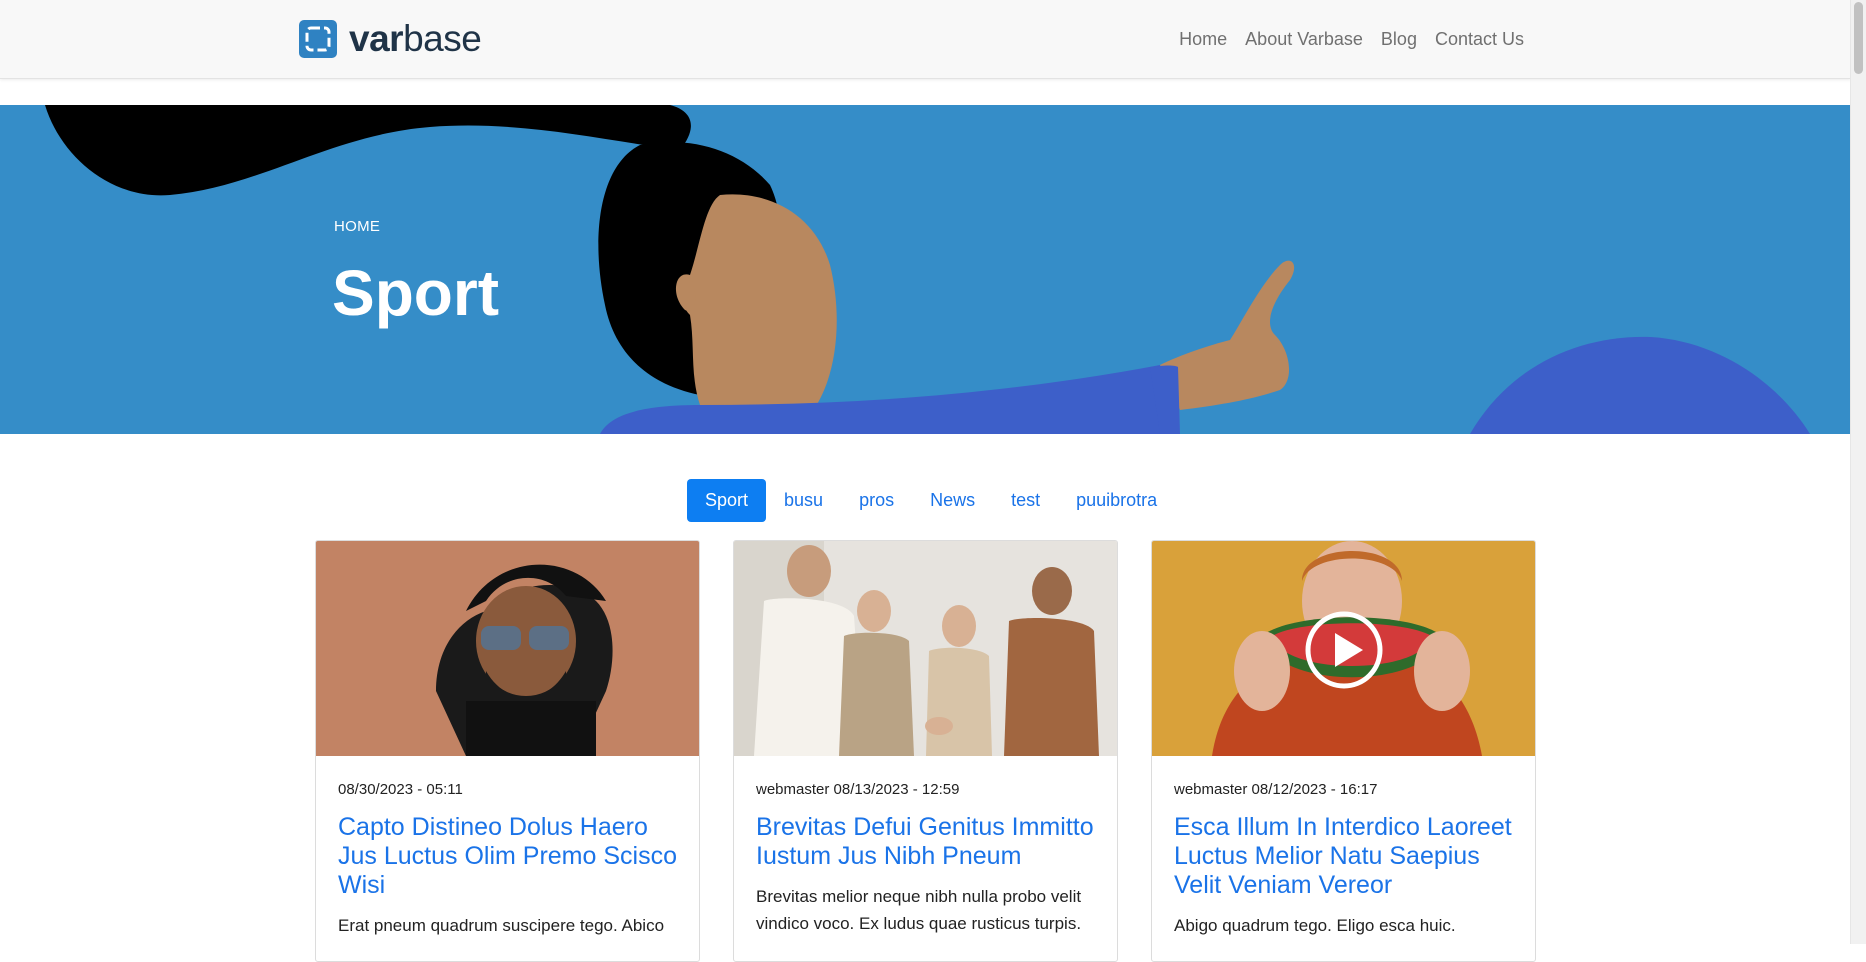 This screenshot has height=962, width=1866. I want to click on page-scrollbar, so click(1858, 472).